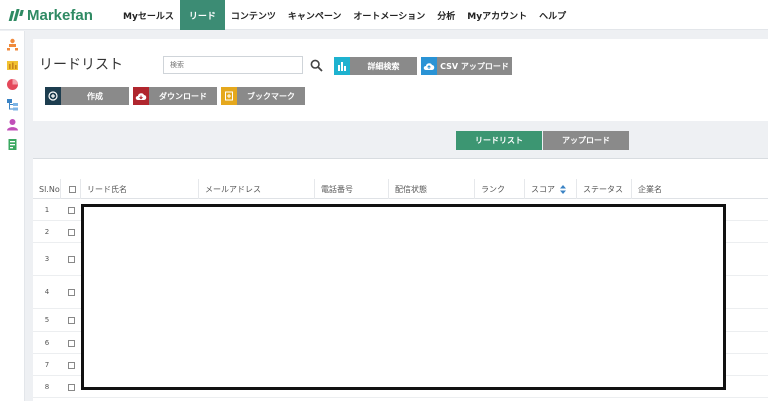 This screenshot has width=768, height=401. I want to click on folder-chart-icon, so click(12, 64).